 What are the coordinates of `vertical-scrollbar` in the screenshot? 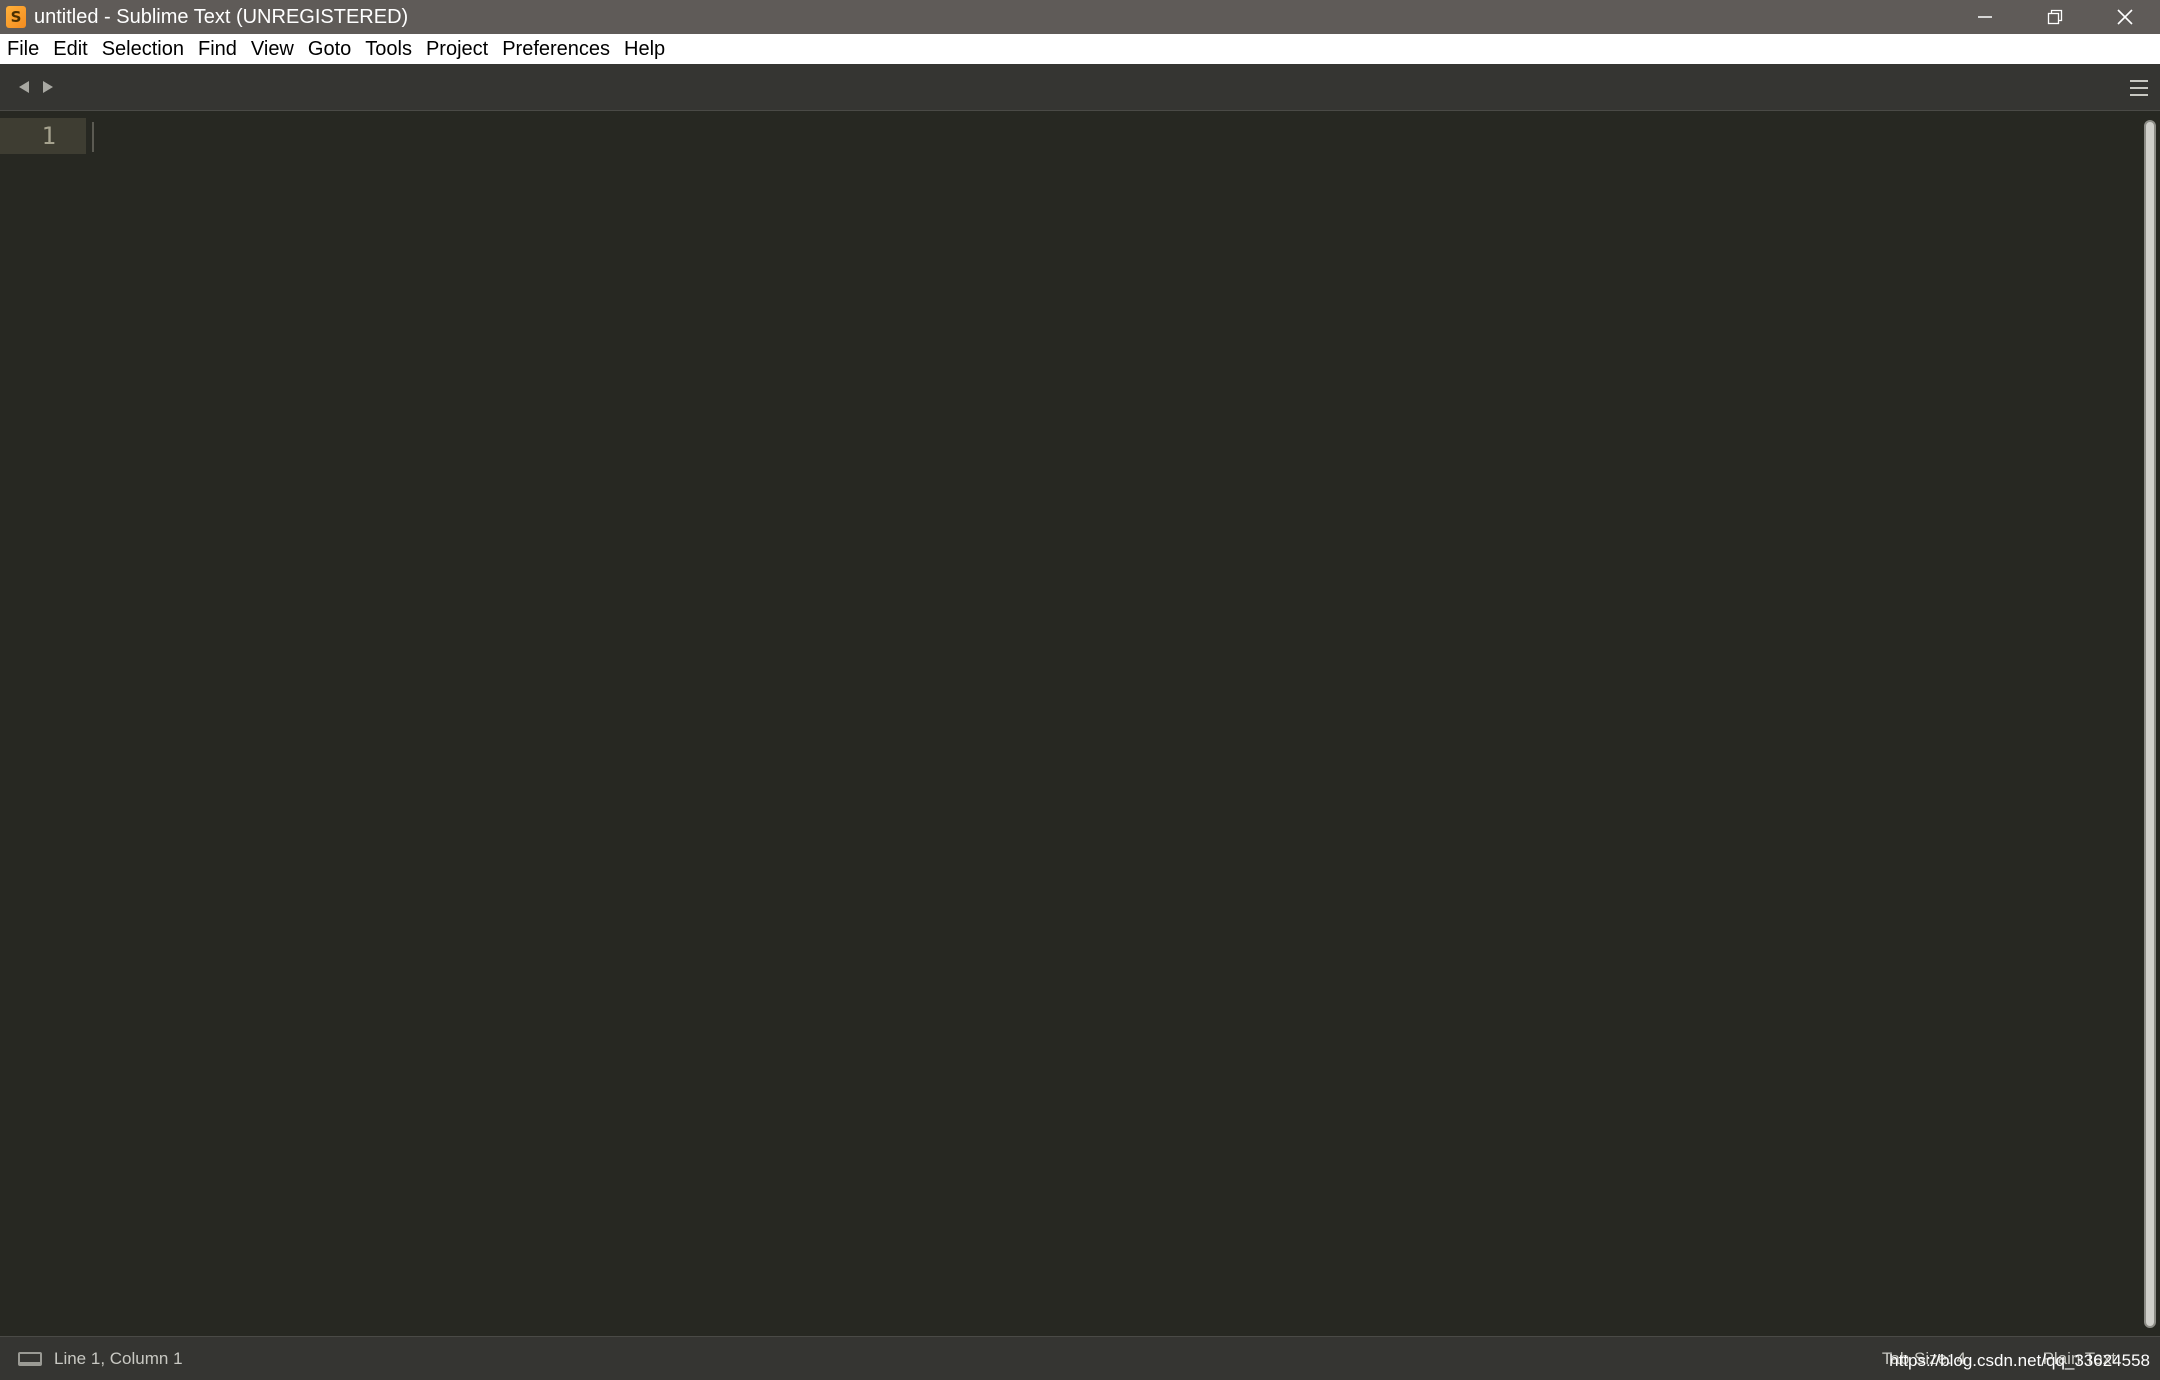 It's located at (2150, 724).